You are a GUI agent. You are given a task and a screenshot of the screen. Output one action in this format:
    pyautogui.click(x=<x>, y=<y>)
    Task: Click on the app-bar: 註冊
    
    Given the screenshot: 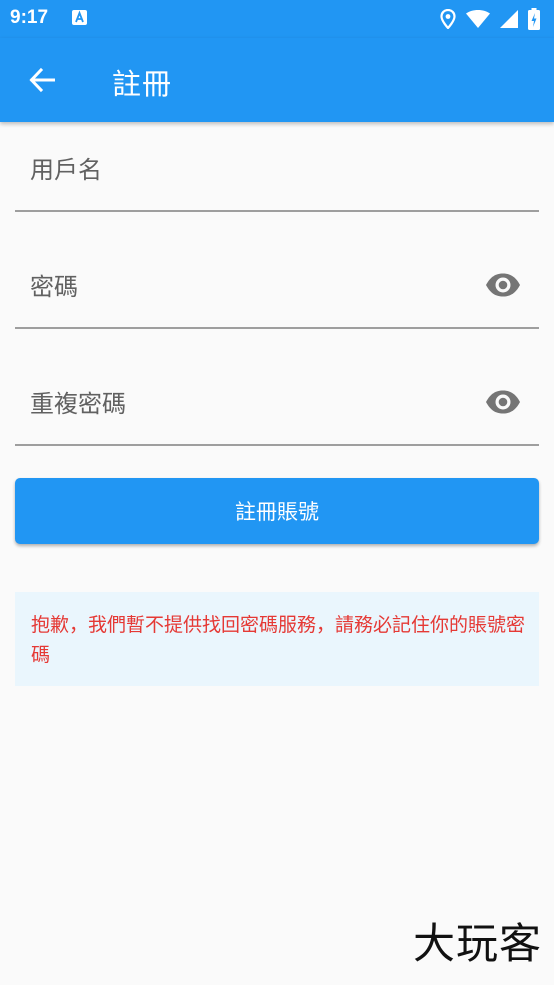 What is the action you would take?
    pyautogui.click(x=277, y=80)
    